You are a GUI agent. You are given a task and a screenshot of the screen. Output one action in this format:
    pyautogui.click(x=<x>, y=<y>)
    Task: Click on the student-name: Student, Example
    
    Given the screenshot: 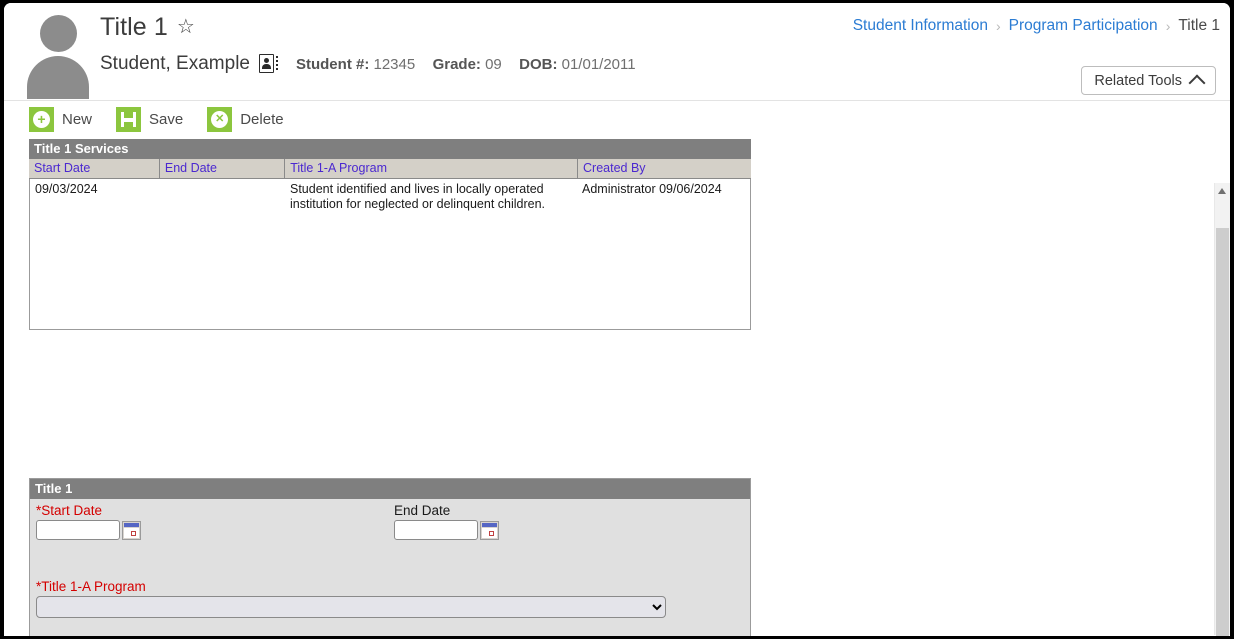 What is the action you would take?
    pyautogui.click(x=175, y=63)
    